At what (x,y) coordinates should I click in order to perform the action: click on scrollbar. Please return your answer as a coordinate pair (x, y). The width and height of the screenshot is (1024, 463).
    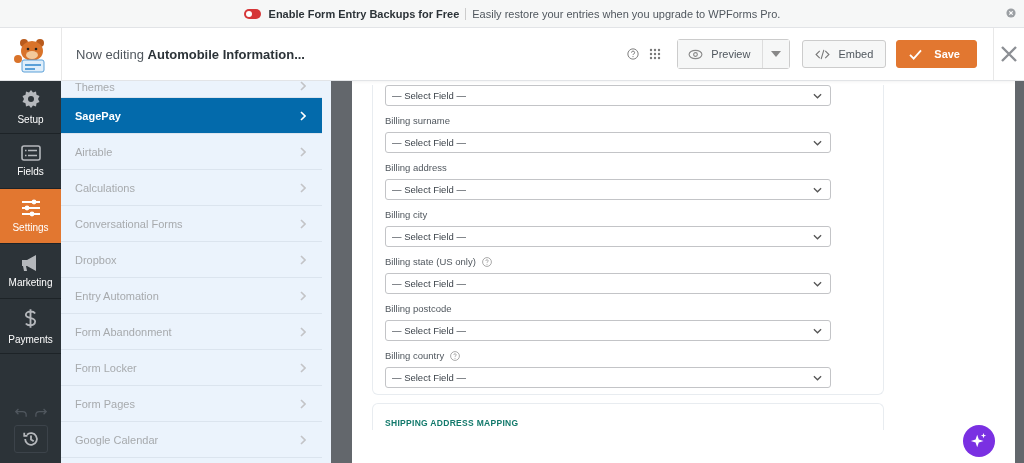
    Looking at the image, I should click on (1019, 272).